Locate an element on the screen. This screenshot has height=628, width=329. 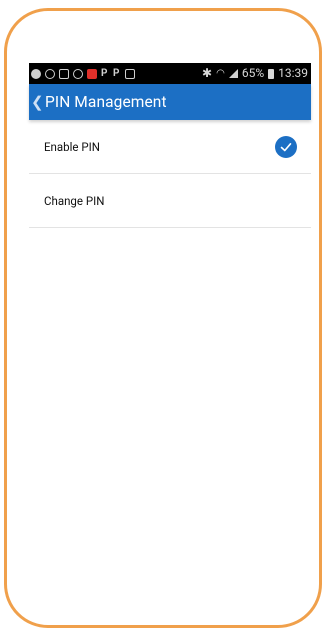
battery-icon is located at coordinates (271, 73).